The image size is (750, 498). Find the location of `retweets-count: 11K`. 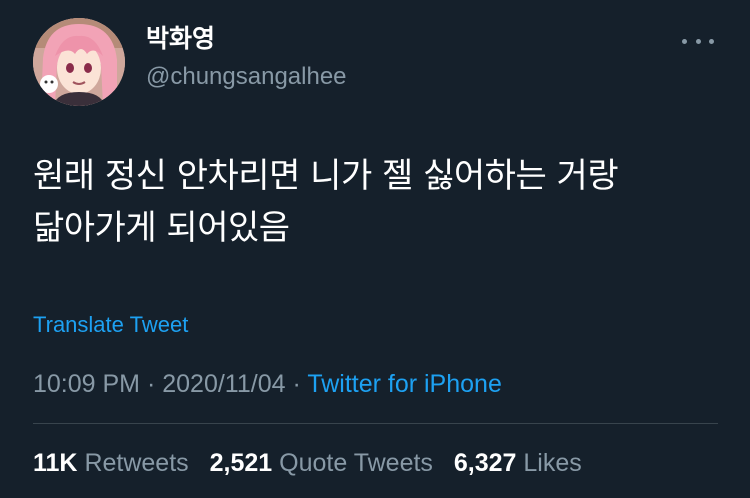

retweets-count: 11K is located at coordinates (55, 463).